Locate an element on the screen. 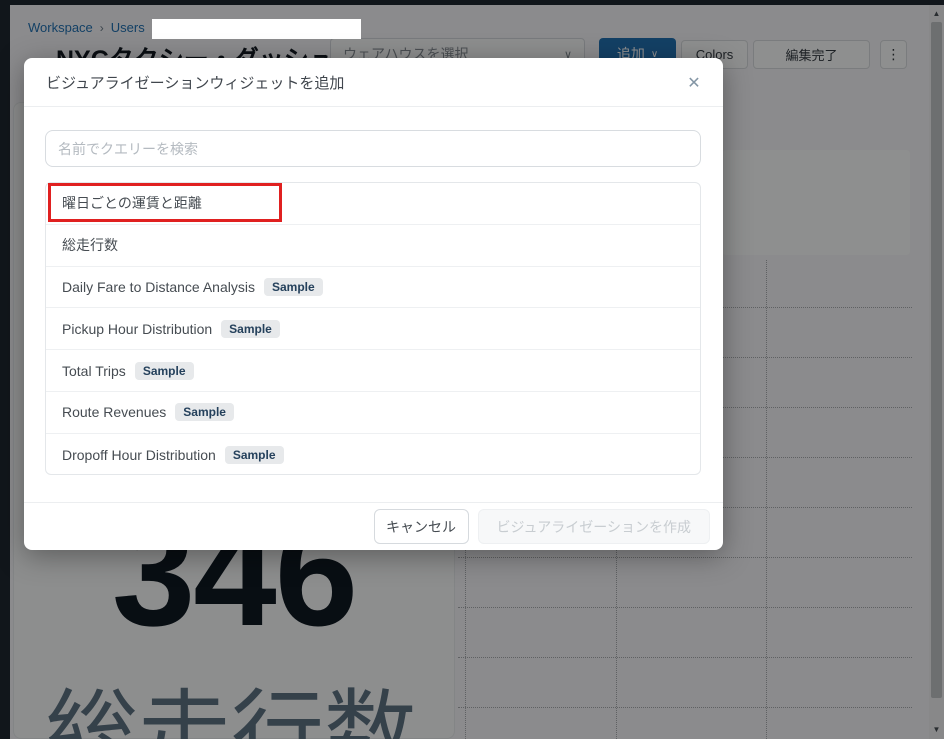 Image resolution: width=944 pixels, height=739 pixels. query-name: 曜日ごとの運賃と距離 is located at coordinates (132, 203).